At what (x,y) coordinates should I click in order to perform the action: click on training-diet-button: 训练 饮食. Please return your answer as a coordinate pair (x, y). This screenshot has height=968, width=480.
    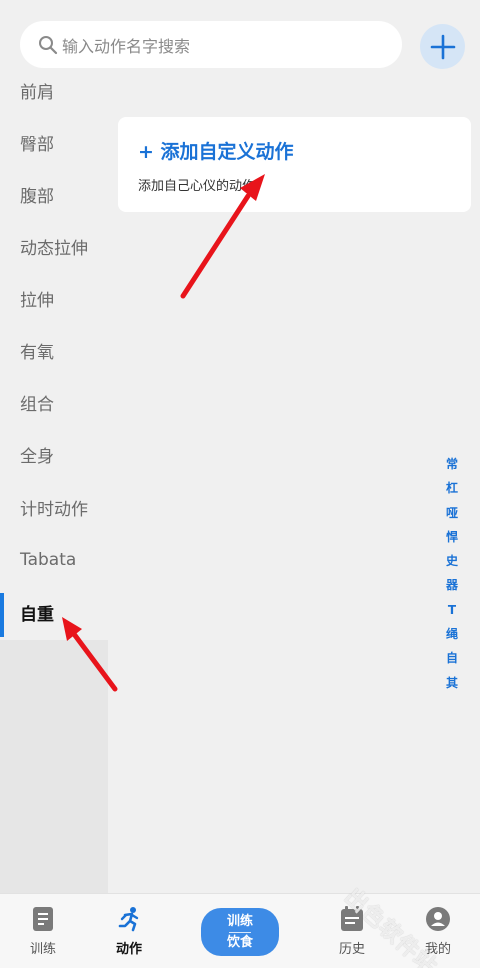
    Looking at the image, I should click on (240, 932).